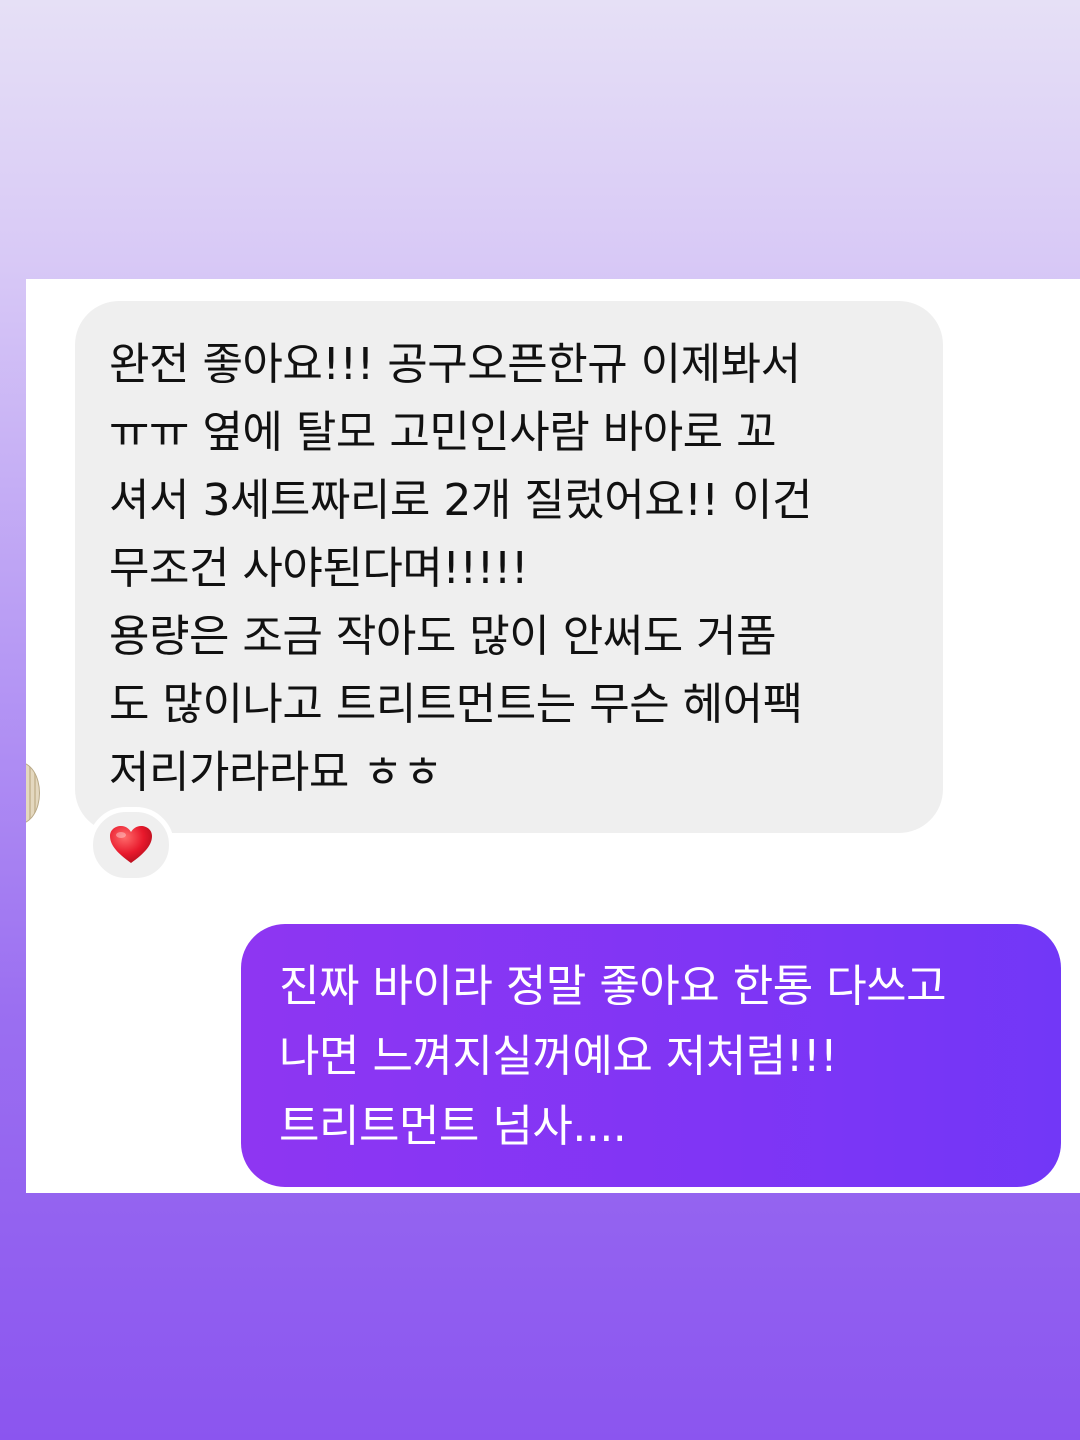 The height and width of the screenshot is (1440, 1080). Describe the element at coordinates (443, 432) in the screenshot. I see `received-message-line: ㅠㅠ 옆에 탈모 고민인사람 바아로 꼬` at that location.